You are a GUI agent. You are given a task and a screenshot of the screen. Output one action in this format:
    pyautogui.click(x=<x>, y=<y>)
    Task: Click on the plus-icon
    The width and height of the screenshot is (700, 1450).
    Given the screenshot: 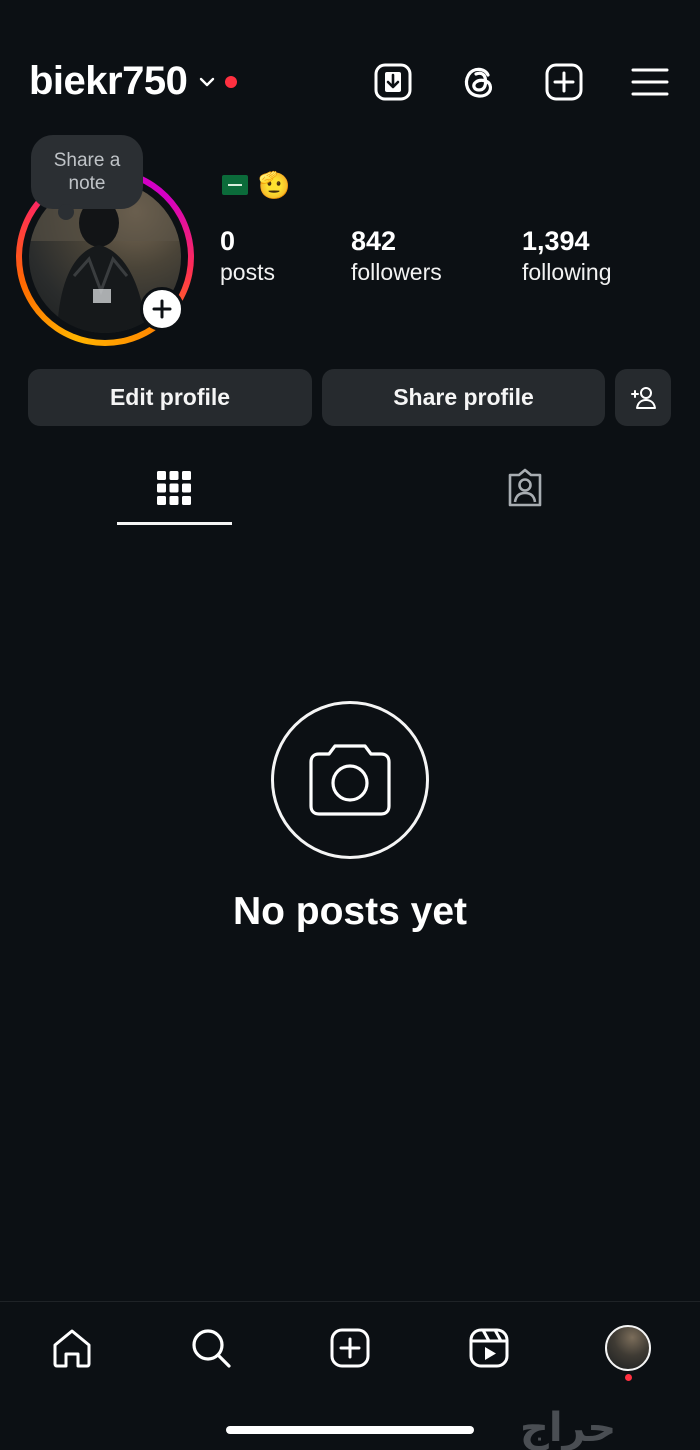 What is the action you would take?
    pyautogui.click(x=162, y=309)
    